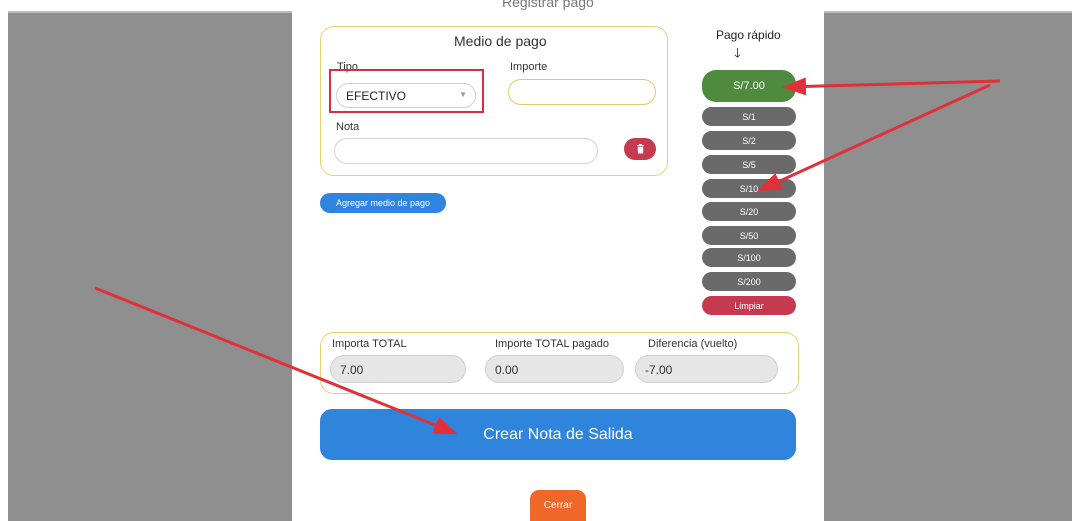 This screenshot has height=521, width=1078. What do you see at coordinates (891, 86) in the screenshot?
I see `annotation-arrow-quick-main` at bounding box center [891, 86].